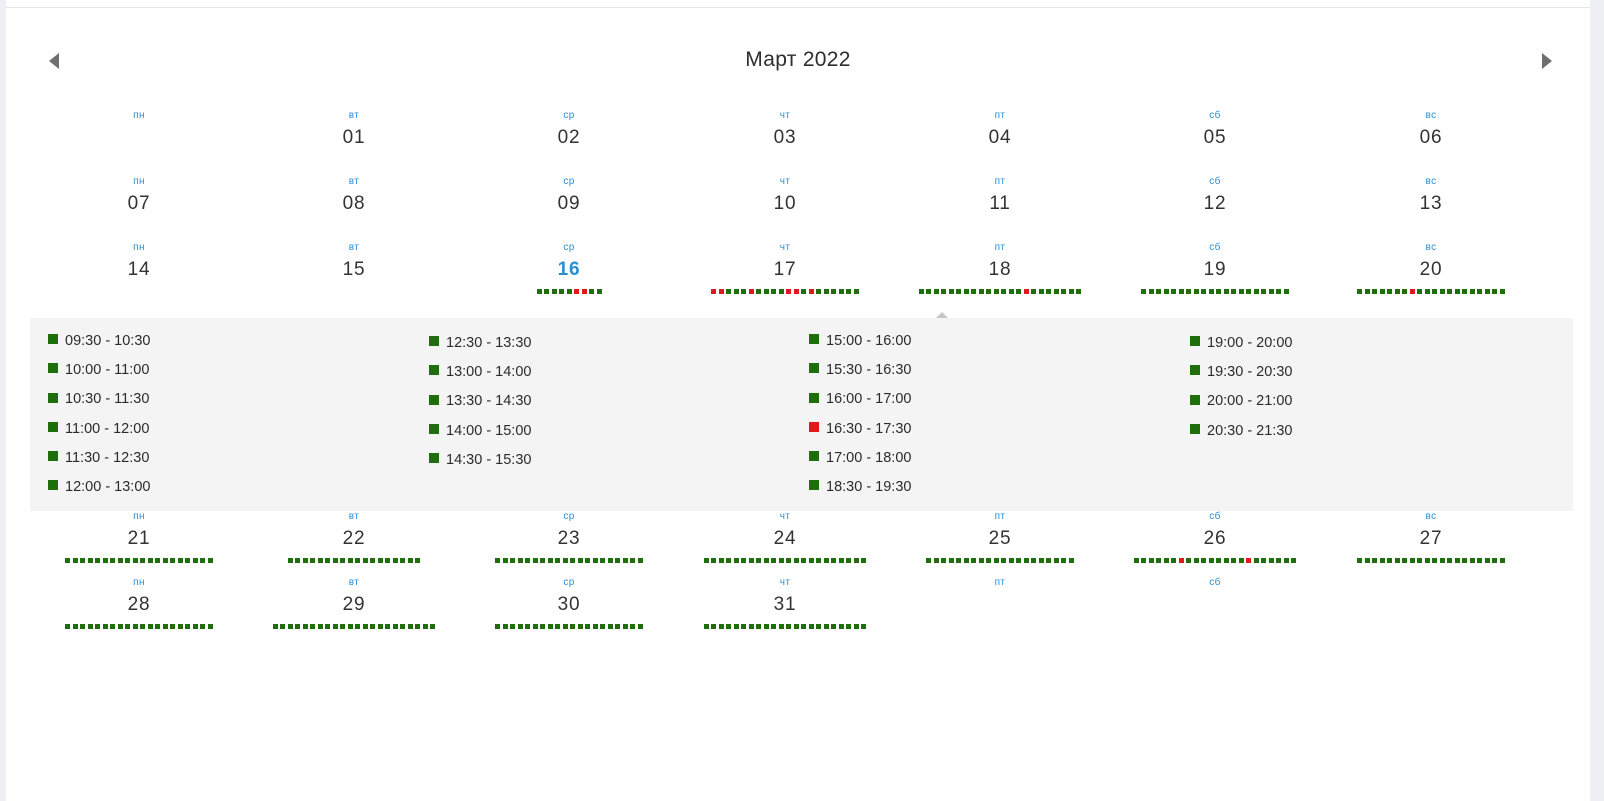 The image size is (1604, 801). I want to click on day-04: 04, so click(1000, 138).